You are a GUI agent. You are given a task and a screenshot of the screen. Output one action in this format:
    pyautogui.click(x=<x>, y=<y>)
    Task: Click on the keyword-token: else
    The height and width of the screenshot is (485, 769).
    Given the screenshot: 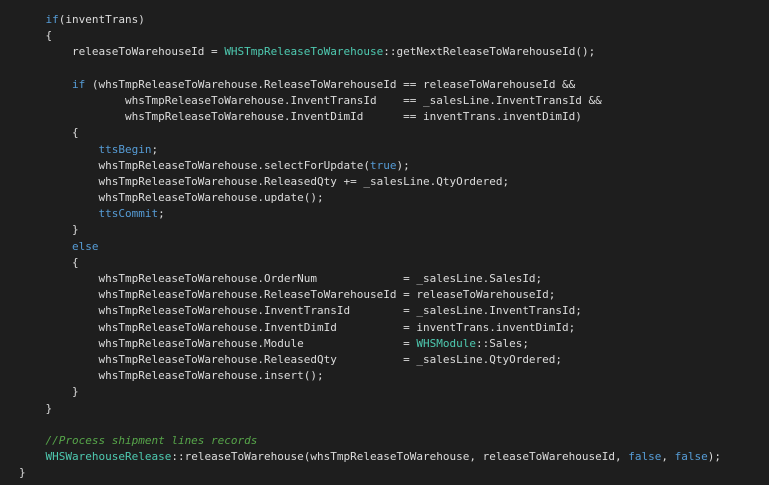 What is the action you would take?
    pyautogui.click(x=59, y=246)
    